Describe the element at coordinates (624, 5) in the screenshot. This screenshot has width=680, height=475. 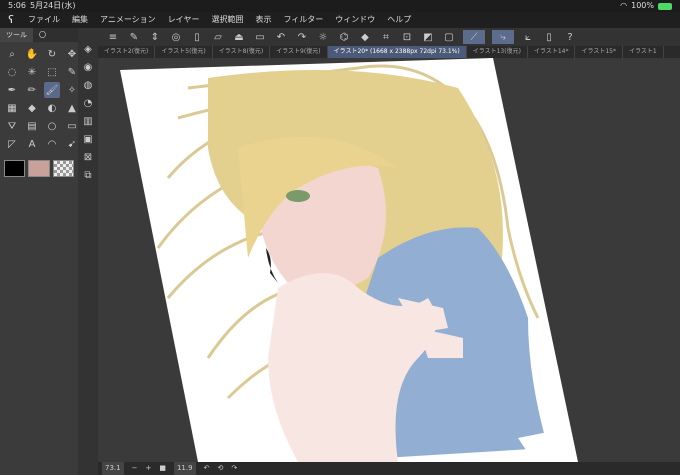
I see `wifi-icon: ◠` at that location.